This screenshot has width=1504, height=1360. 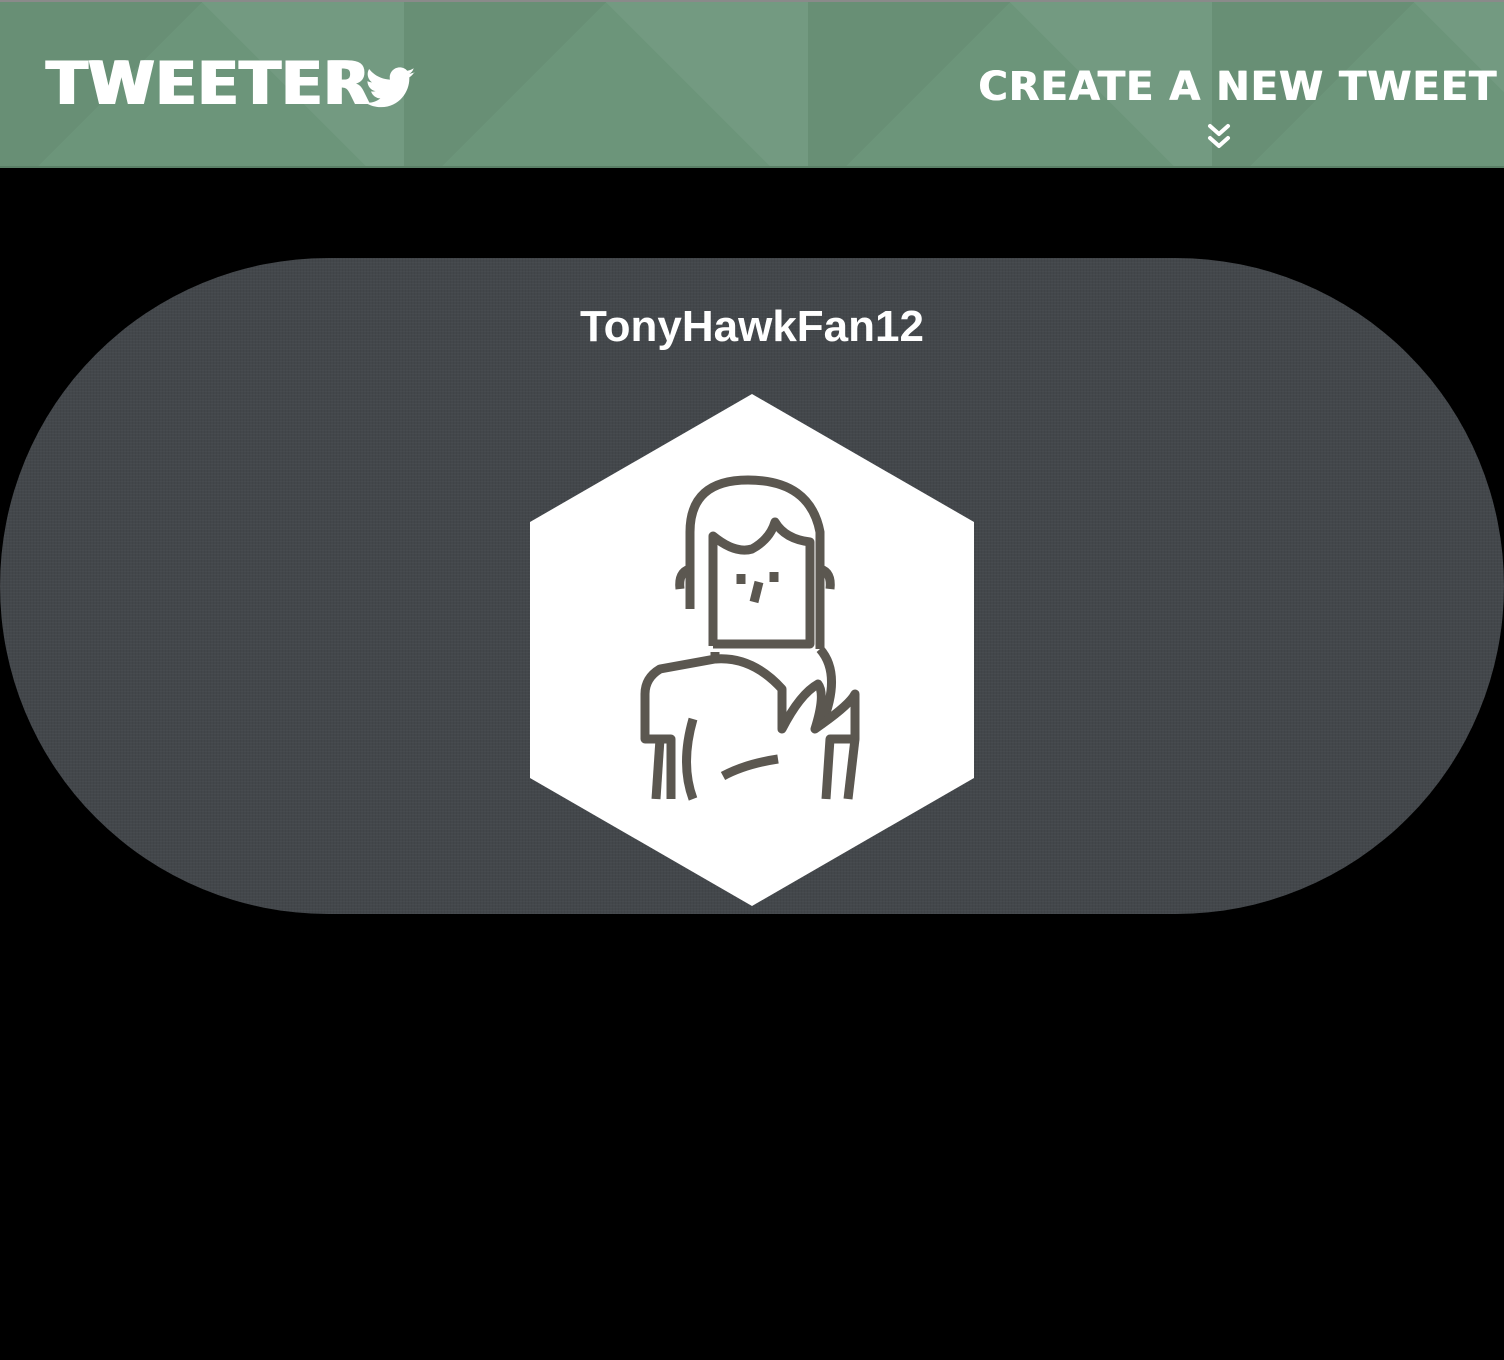 What do you see at coordinates (1219, 137) in the screenshot?
I see `double-chevron-down-icon` at bounding box center [1219, 137].